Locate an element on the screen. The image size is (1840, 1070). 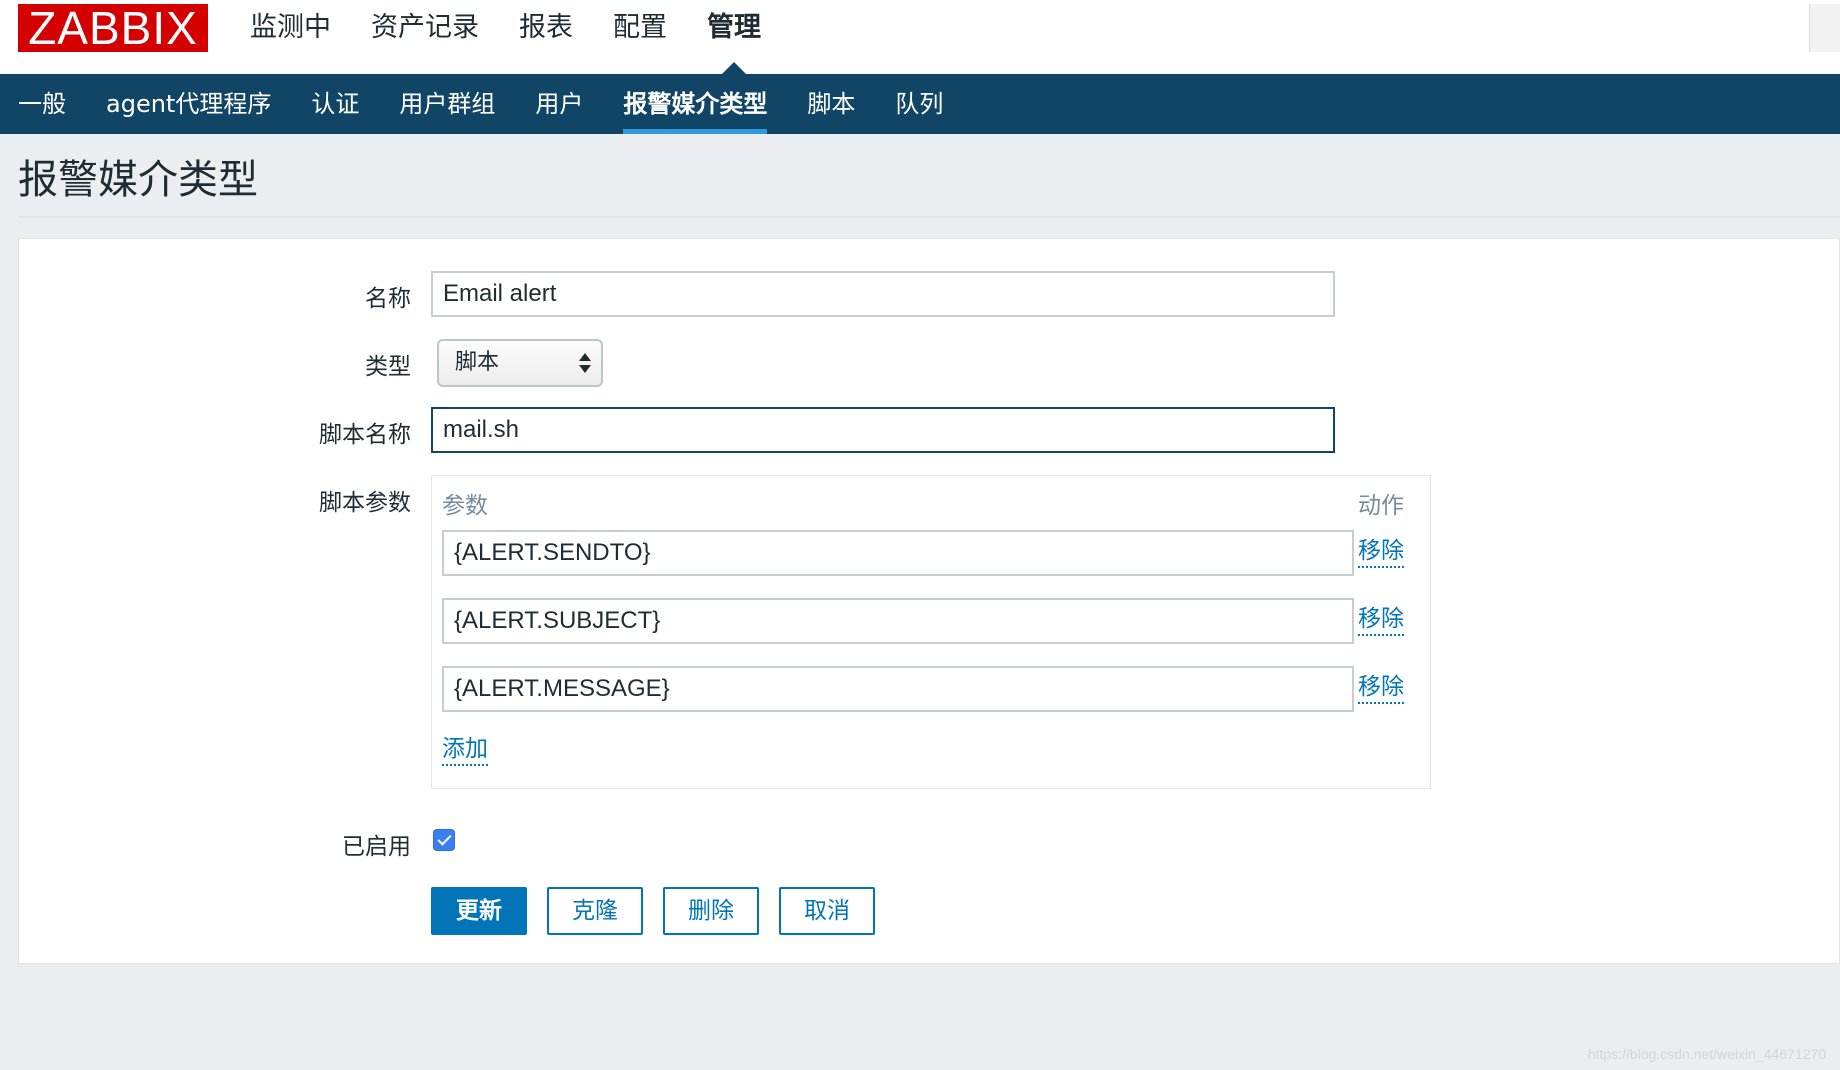
script-name-label: 脚本名称 is located at coordinates (365, 435).